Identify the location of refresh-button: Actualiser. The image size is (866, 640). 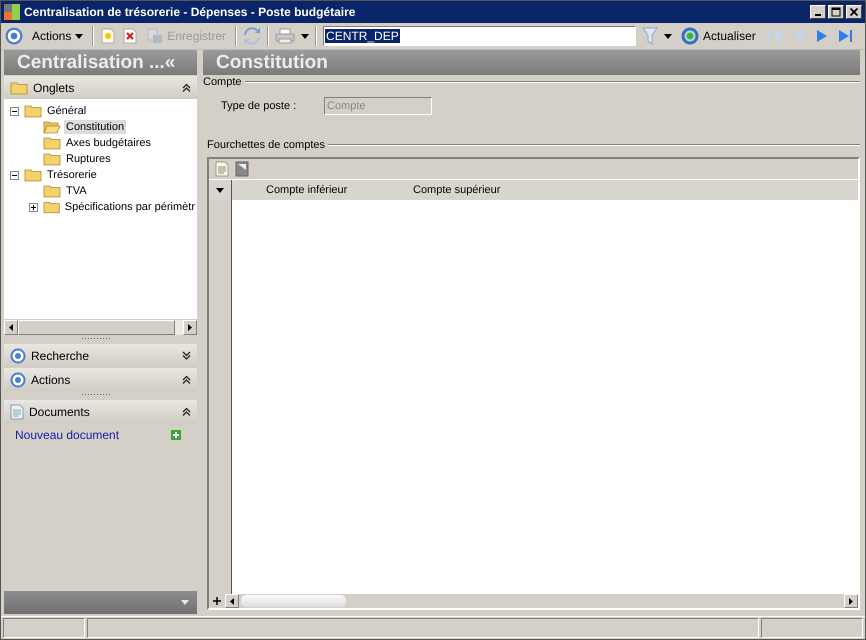
(718, 36).